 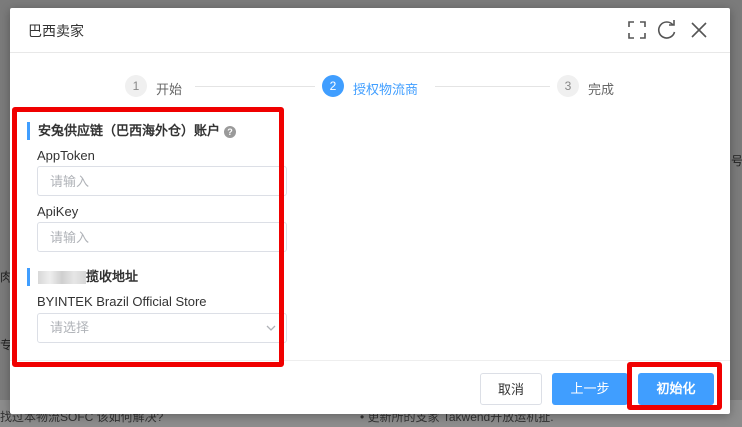 What do you see at coordinates (601, 89) in the screenshot?
I see `step-3-label: 完成` at bounding box center [601, 89].